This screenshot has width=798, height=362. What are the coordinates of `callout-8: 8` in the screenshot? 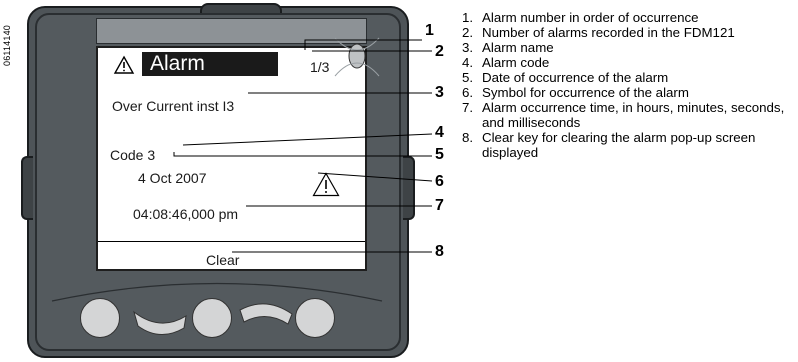 It's located at (439, 251).